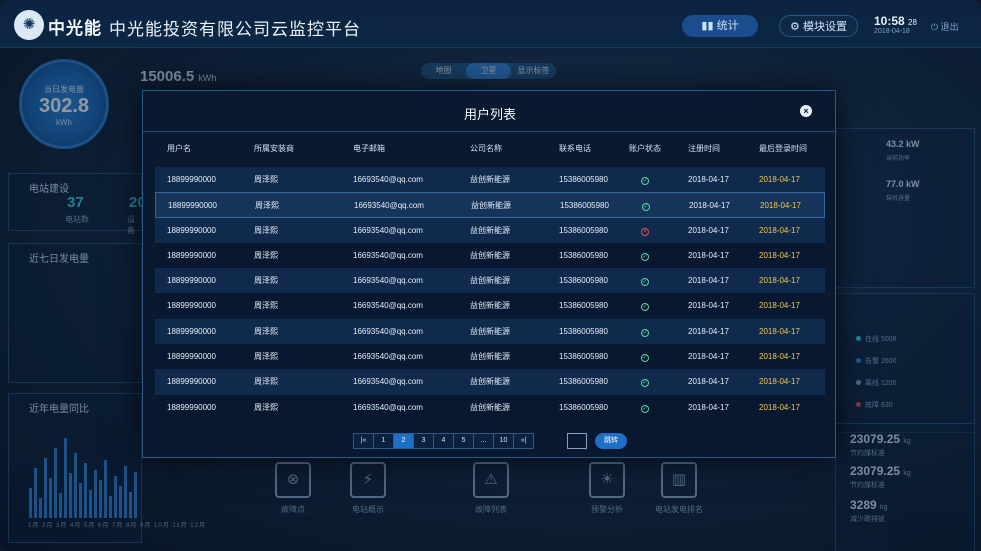 The image size is (981, 551). I want to click on go-button: 跳转, so click(611, 441).